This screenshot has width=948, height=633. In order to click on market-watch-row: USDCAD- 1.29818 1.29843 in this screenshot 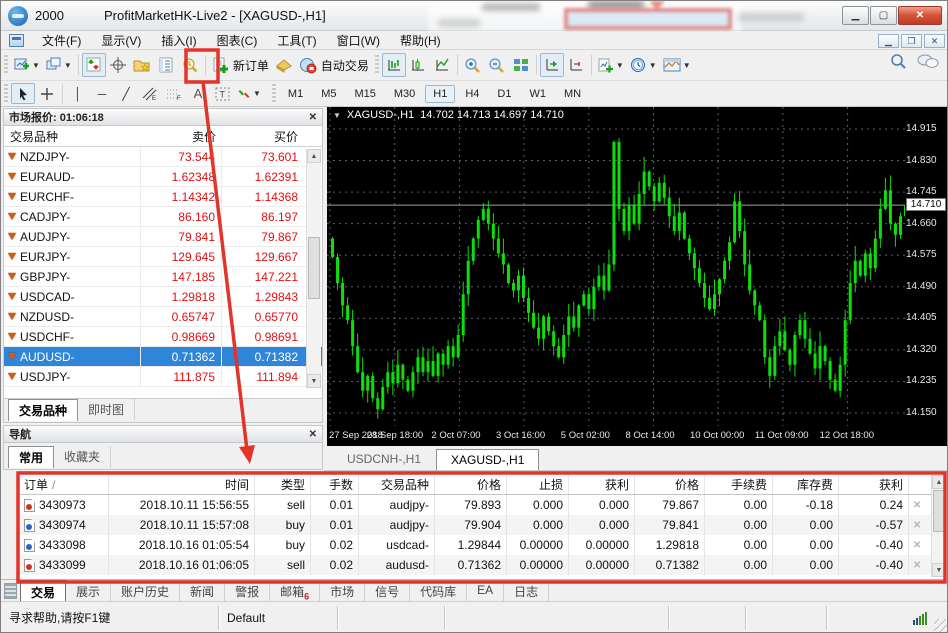, I will do `click(163, 297)`.